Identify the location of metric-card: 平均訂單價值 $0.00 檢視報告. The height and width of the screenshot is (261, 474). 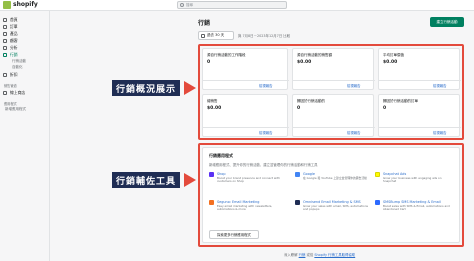
(419, 69).